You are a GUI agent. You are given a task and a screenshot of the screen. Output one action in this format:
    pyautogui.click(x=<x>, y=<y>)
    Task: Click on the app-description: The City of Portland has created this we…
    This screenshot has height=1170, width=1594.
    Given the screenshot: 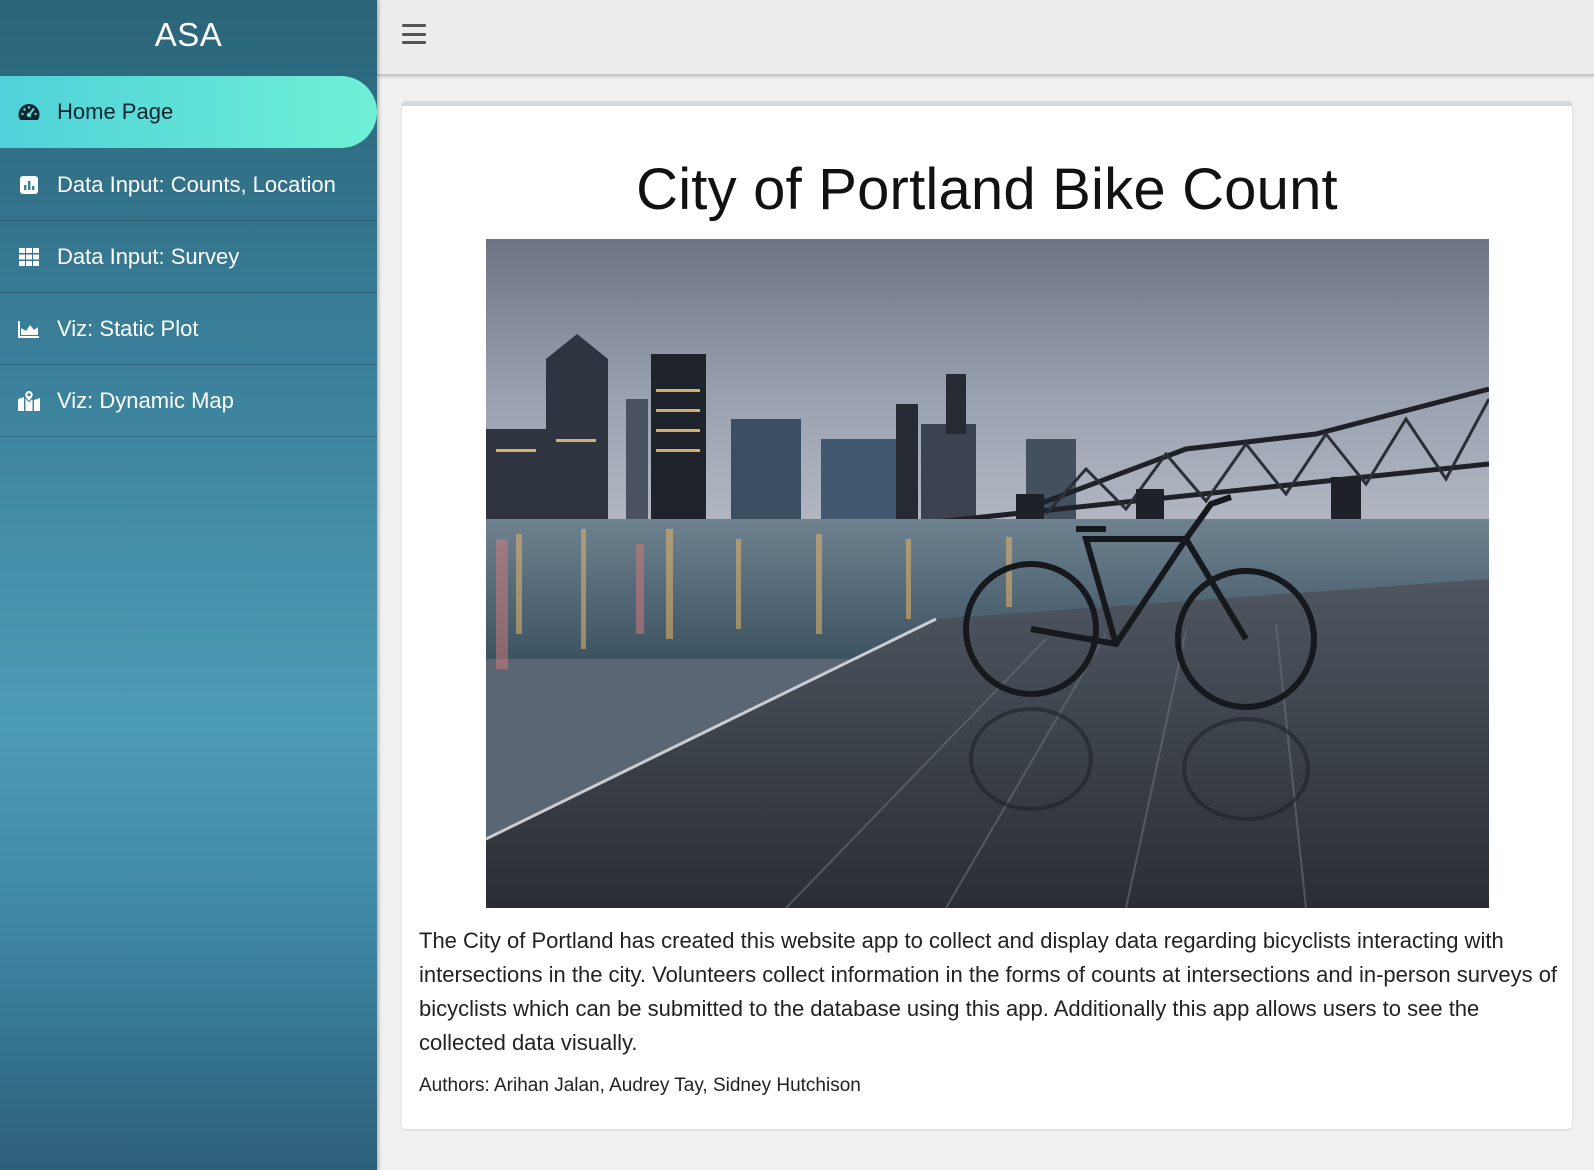 What is the action you would take?
    pyautogui.click(x=988, y=991)
    